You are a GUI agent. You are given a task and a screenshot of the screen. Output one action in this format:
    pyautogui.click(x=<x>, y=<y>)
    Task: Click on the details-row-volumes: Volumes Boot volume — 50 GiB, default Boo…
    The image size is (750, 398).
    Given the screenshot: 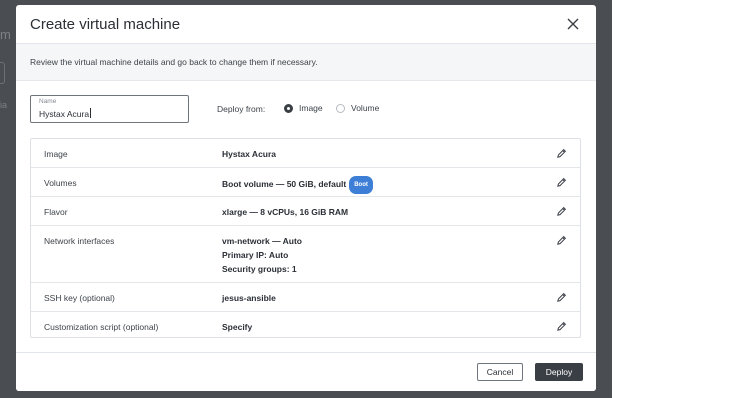 What is the action you would take?
    pyautogui.click(x=305, y=182)
    